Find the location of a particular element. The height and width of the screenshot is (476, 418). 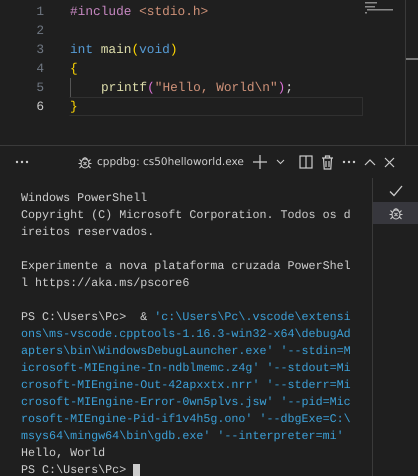

line-number: 2 is located at coordinates (40, 30).